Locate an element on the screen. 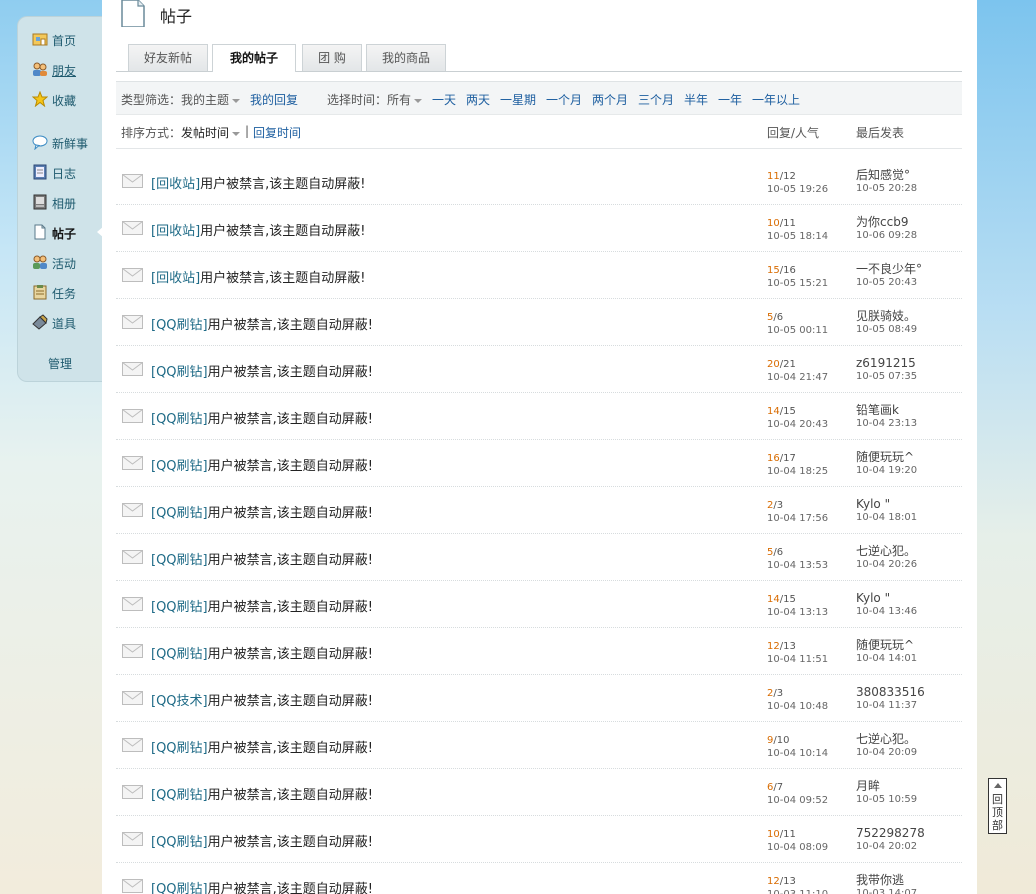 Image resolution: width=1036 pixels, height=894 pixels. tab-my-goods: 我的商品 is located at coordinates (406, 57).